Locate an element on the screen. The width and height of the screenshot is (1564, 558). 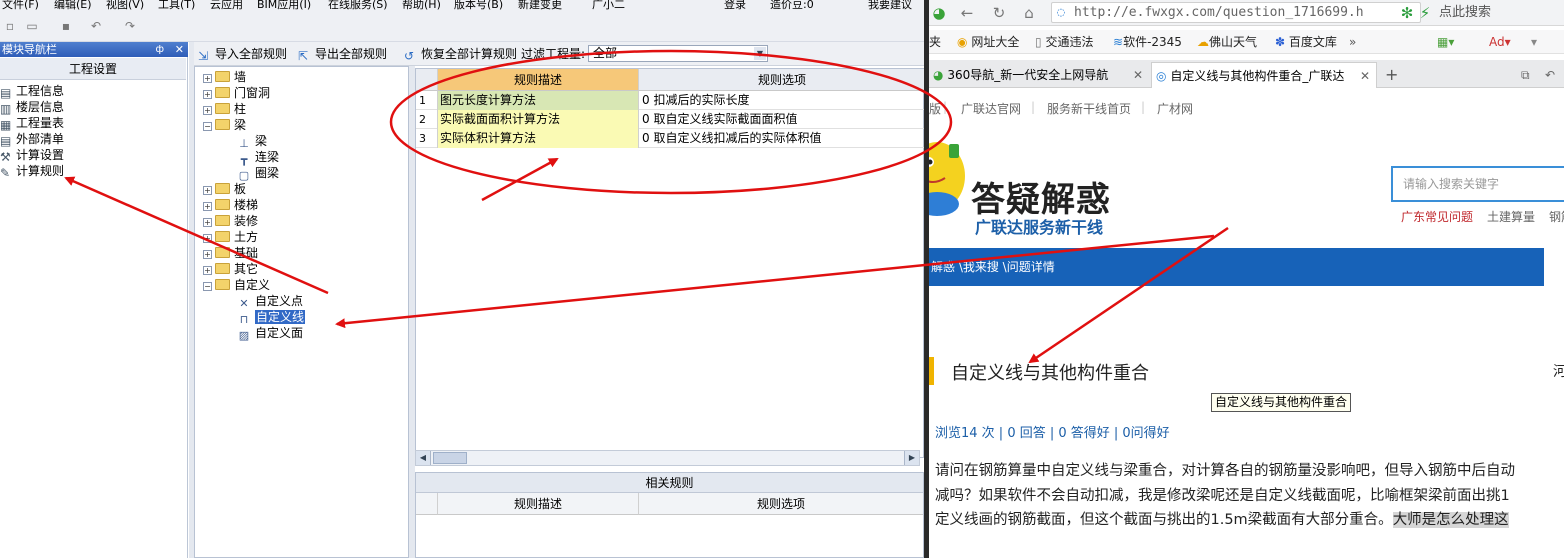
undo-icon: ↶ is located at coordinates (96, 26).